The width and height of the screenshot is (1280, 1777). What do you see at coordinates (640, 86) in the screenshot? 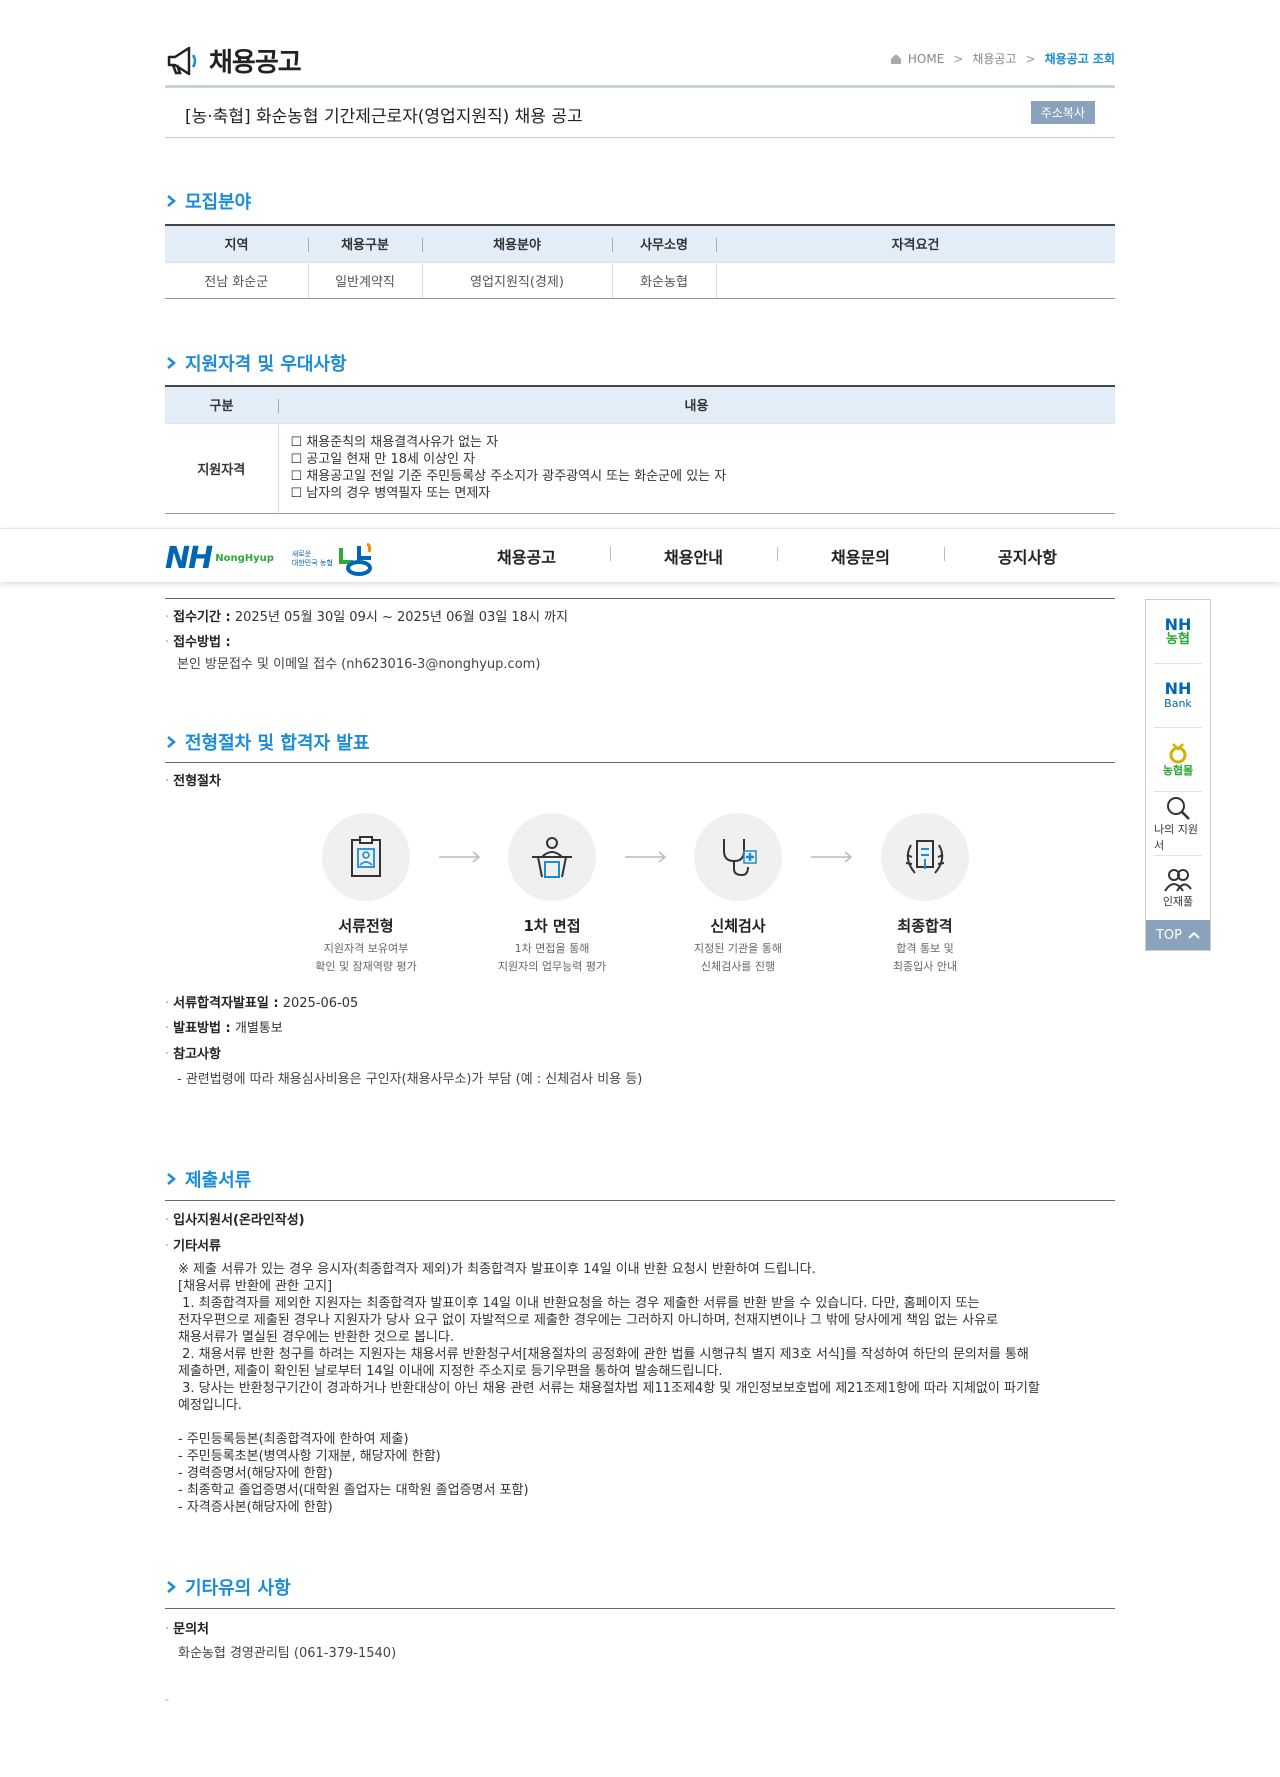
I see `header-divider` at bounding box center [640, 86].